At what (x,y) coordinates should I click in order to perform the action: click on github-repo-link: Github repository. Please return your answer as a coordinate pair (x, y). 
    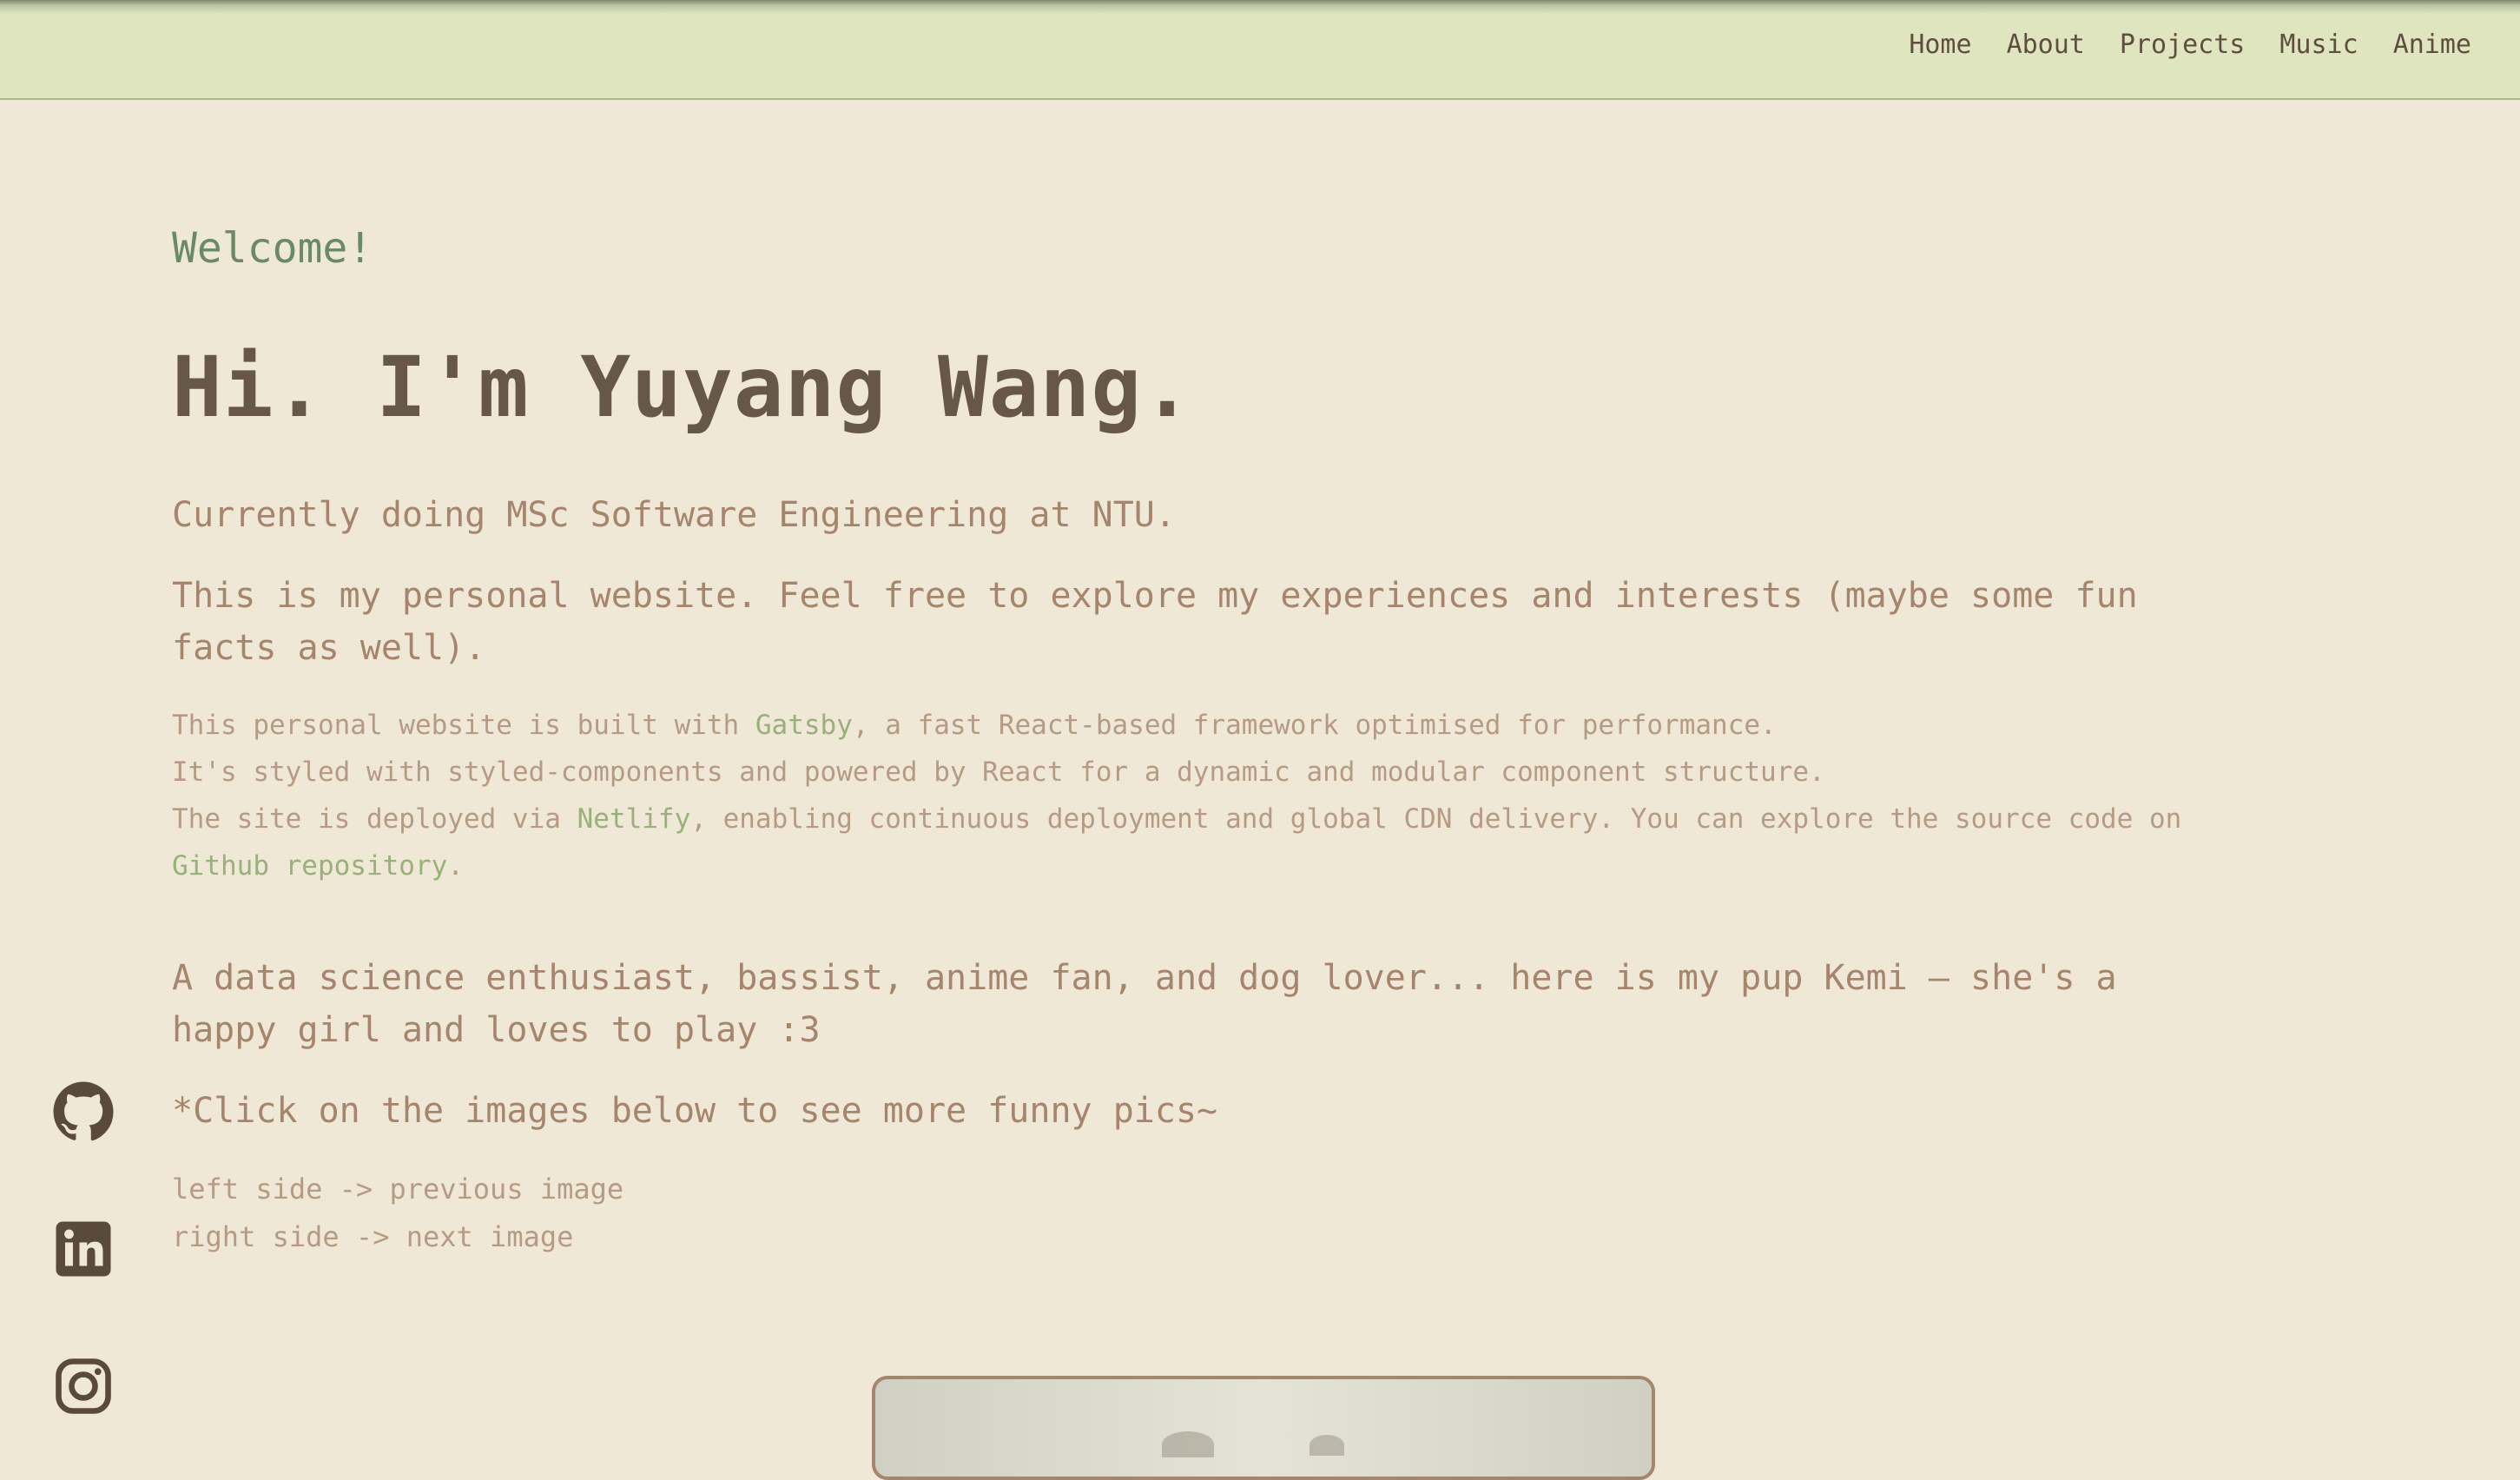
    Looking at the image, I should click on (309, 866).